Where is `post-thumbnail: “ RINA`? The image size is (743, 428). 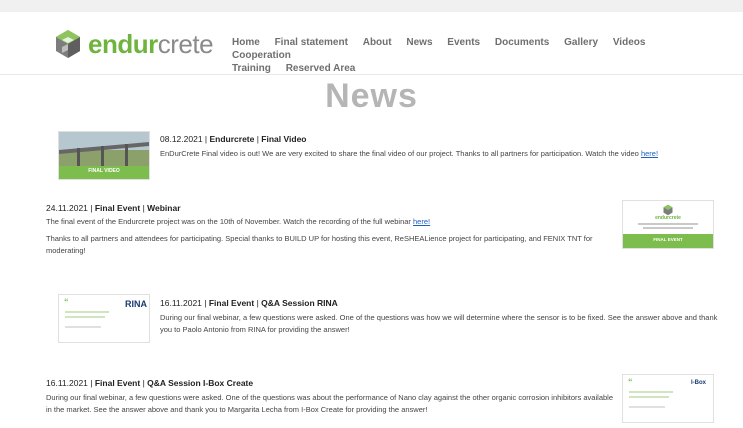 post-thumbnail: “ RINA is located at coordinates (104, 318).